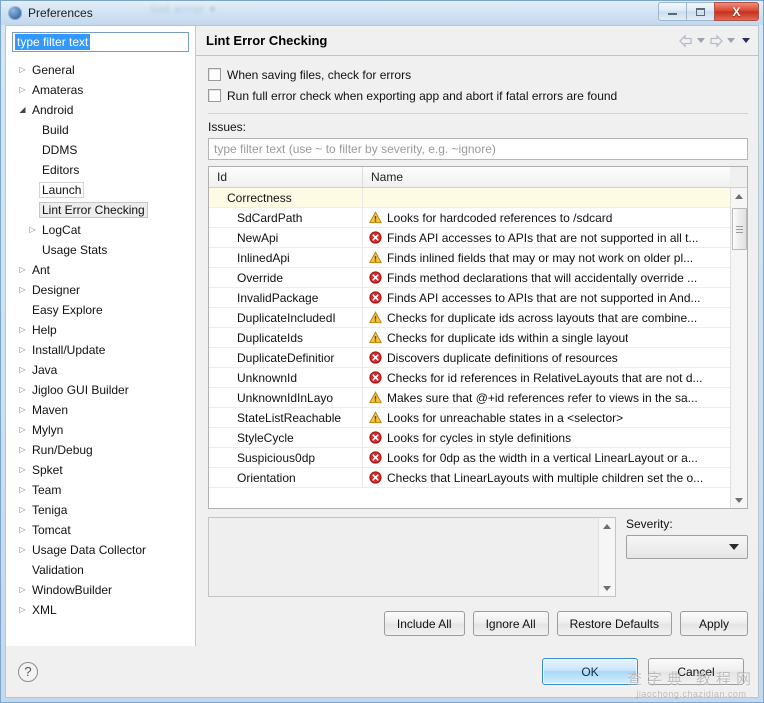  I want to click on sidebar-item-ddms: DDMS, so click(100, 150).